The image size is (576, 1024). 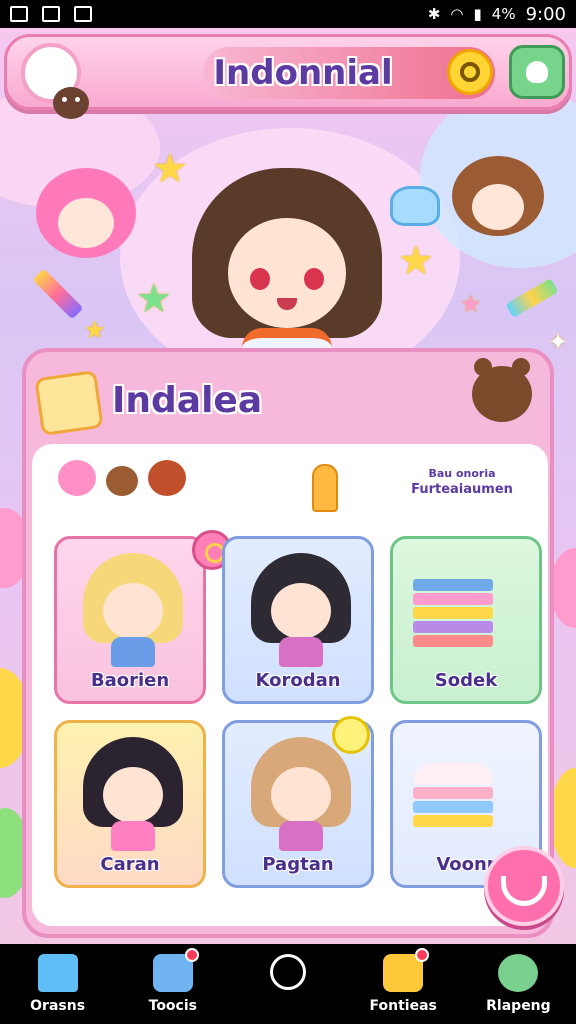 I want to click on card-label: Sodek, so click(x=466, y=680).